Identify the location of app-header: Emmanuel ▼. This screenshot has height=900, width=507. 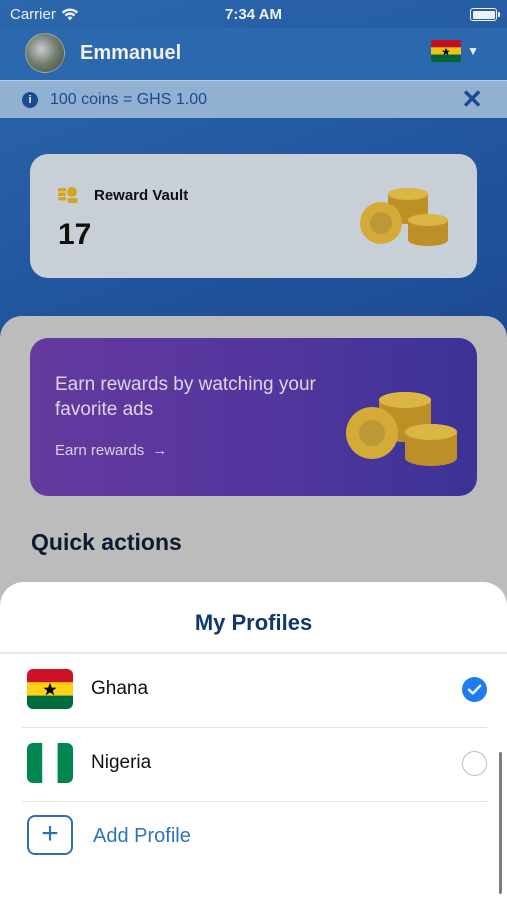
(253, 54).